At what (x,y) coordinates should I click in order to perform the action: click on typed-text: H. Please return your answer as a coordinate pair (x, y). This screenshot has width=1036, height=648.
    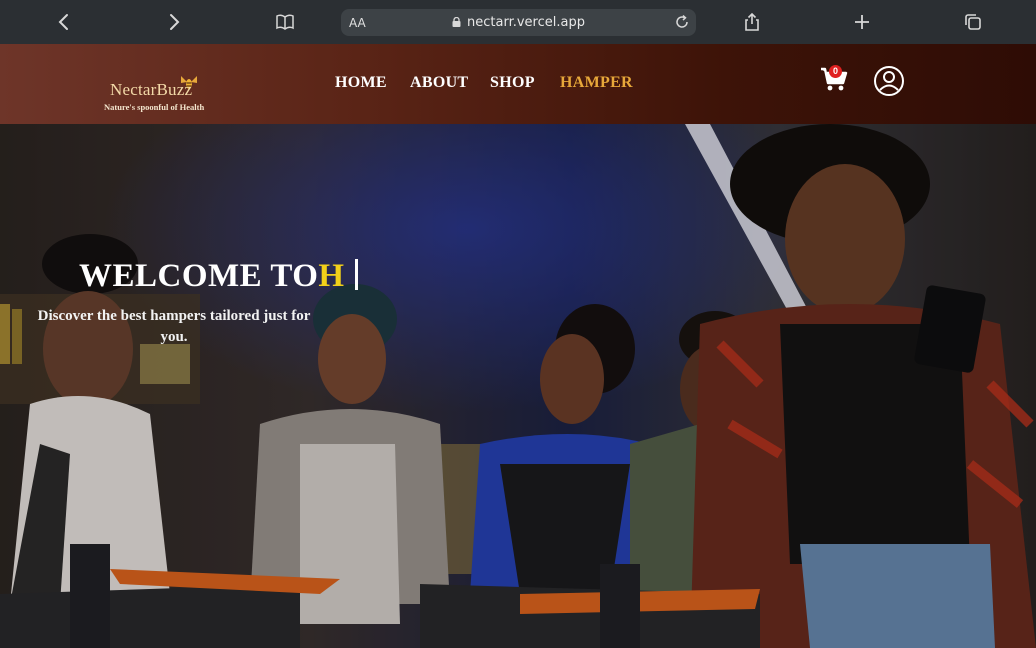
    Looking at the image, I should click on (331, 276).